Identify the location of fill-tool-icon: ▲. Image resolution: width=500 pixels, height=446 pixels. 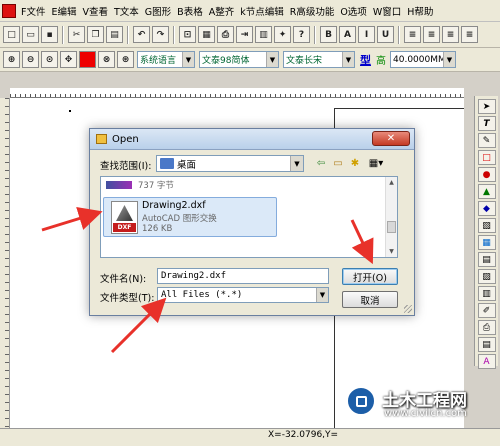
(486, 191).